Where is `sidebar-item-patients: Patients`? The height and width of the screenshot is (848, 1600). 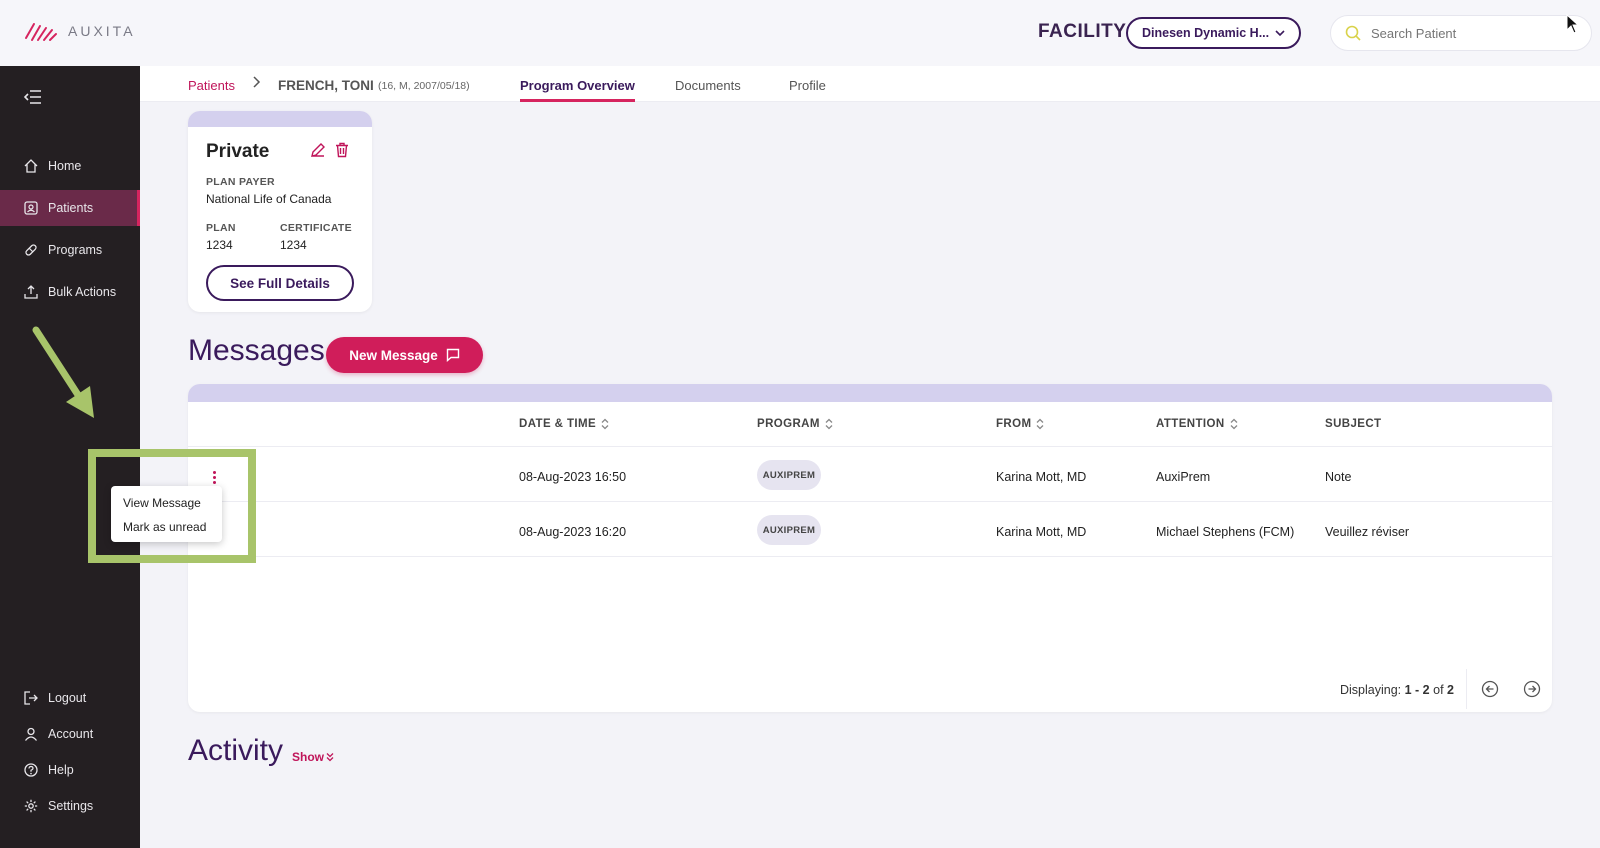 sidebar-item-patients: Patients is located at coordinates (70, 208).